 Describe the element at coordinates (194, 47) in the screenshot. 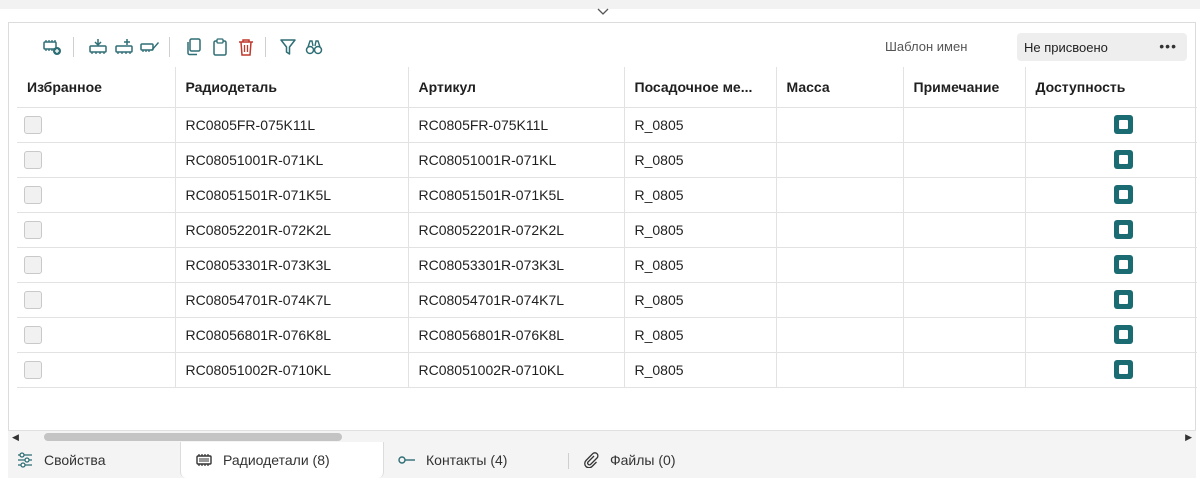

I see `copy-icon` at that location.